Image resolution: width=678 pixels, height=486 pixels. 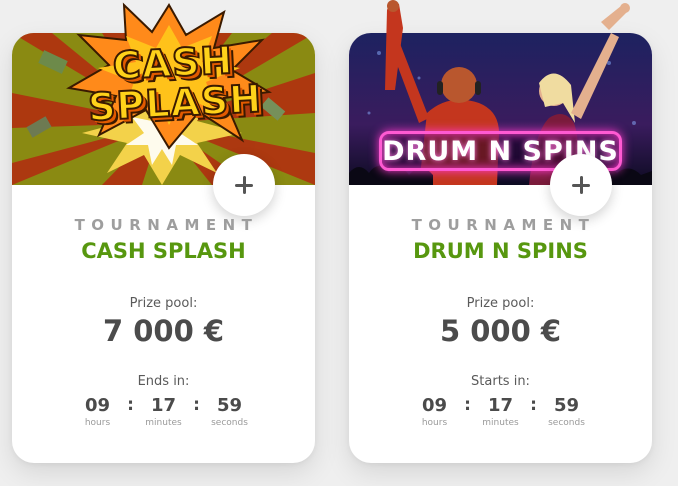 What do you see at coordinates (500, 331) in the screenshot?
I see `prize-pool-value: 5 000 €` at bounding box center [500, 331].